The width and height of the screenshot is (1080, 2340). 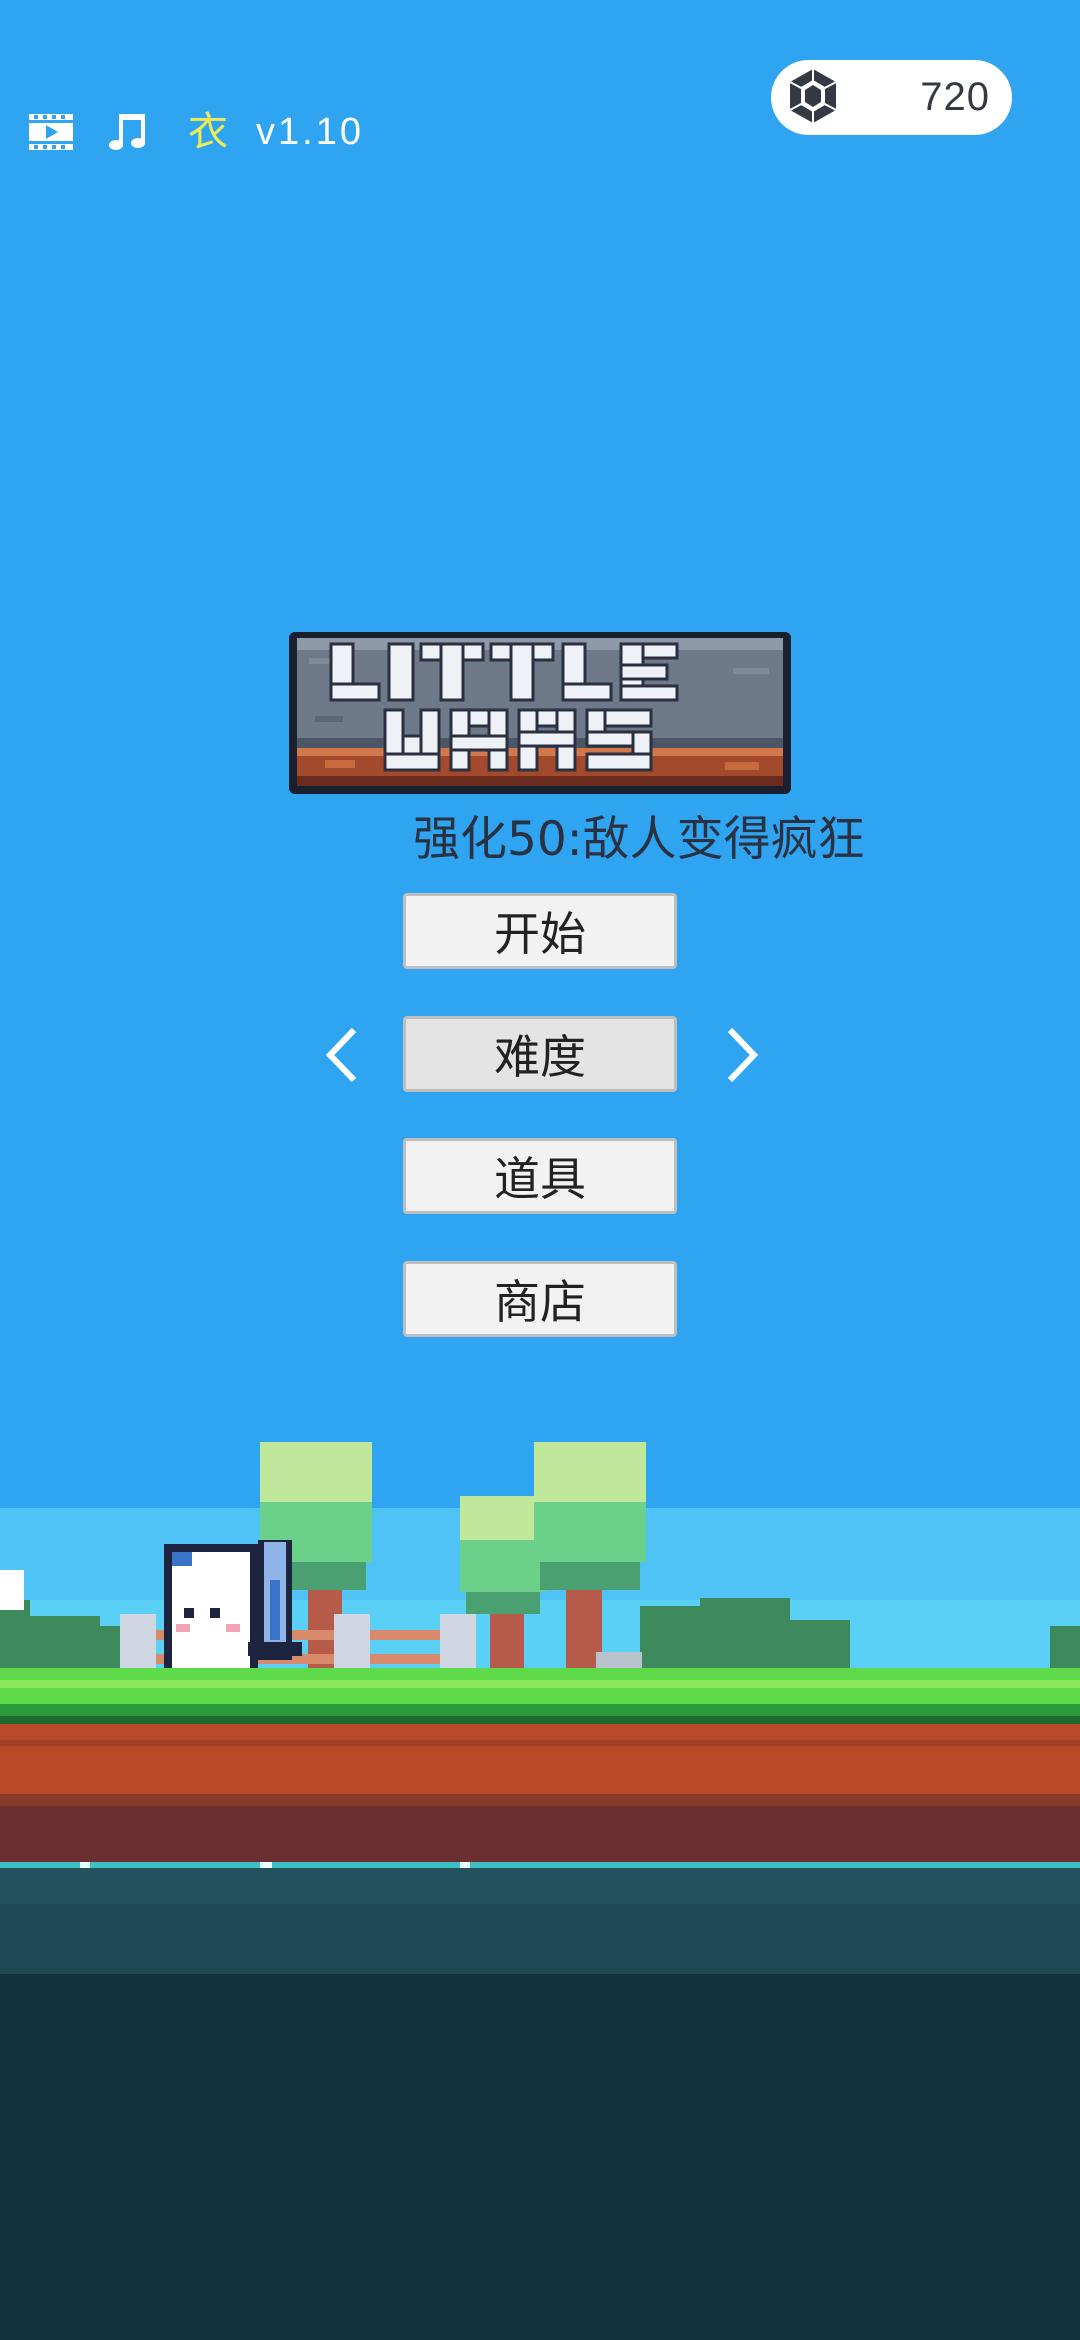 I want to click on music-note-icon, so click(x=129, y=132).